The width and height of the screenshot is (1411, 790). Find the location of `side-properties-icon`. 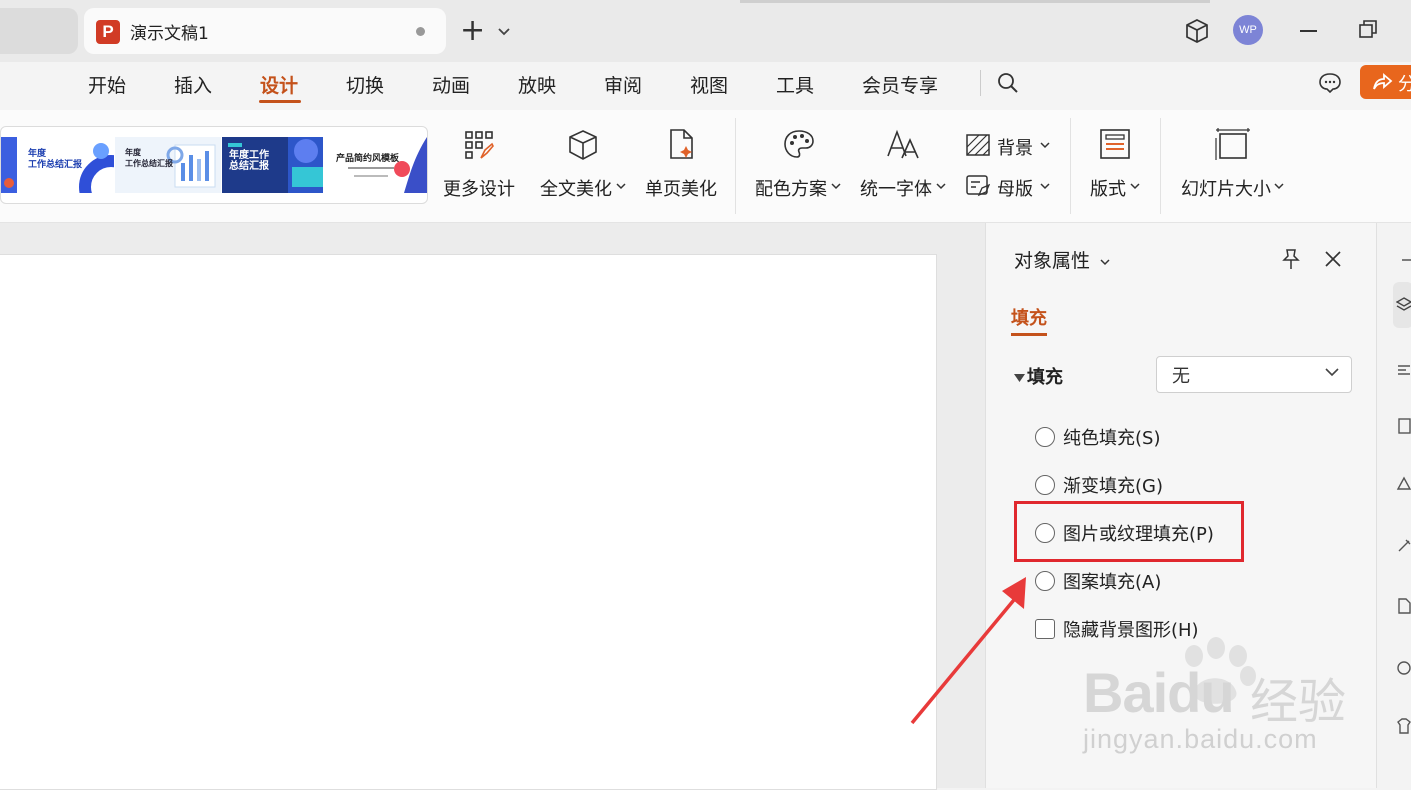

side-properties-icon is located at coordinates (1403, 305).